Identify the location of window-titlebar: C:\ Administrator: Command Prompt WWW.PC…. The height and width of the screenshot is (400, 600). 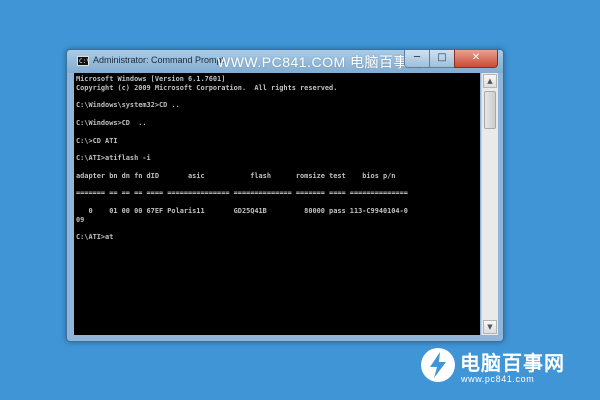
(285, 61).